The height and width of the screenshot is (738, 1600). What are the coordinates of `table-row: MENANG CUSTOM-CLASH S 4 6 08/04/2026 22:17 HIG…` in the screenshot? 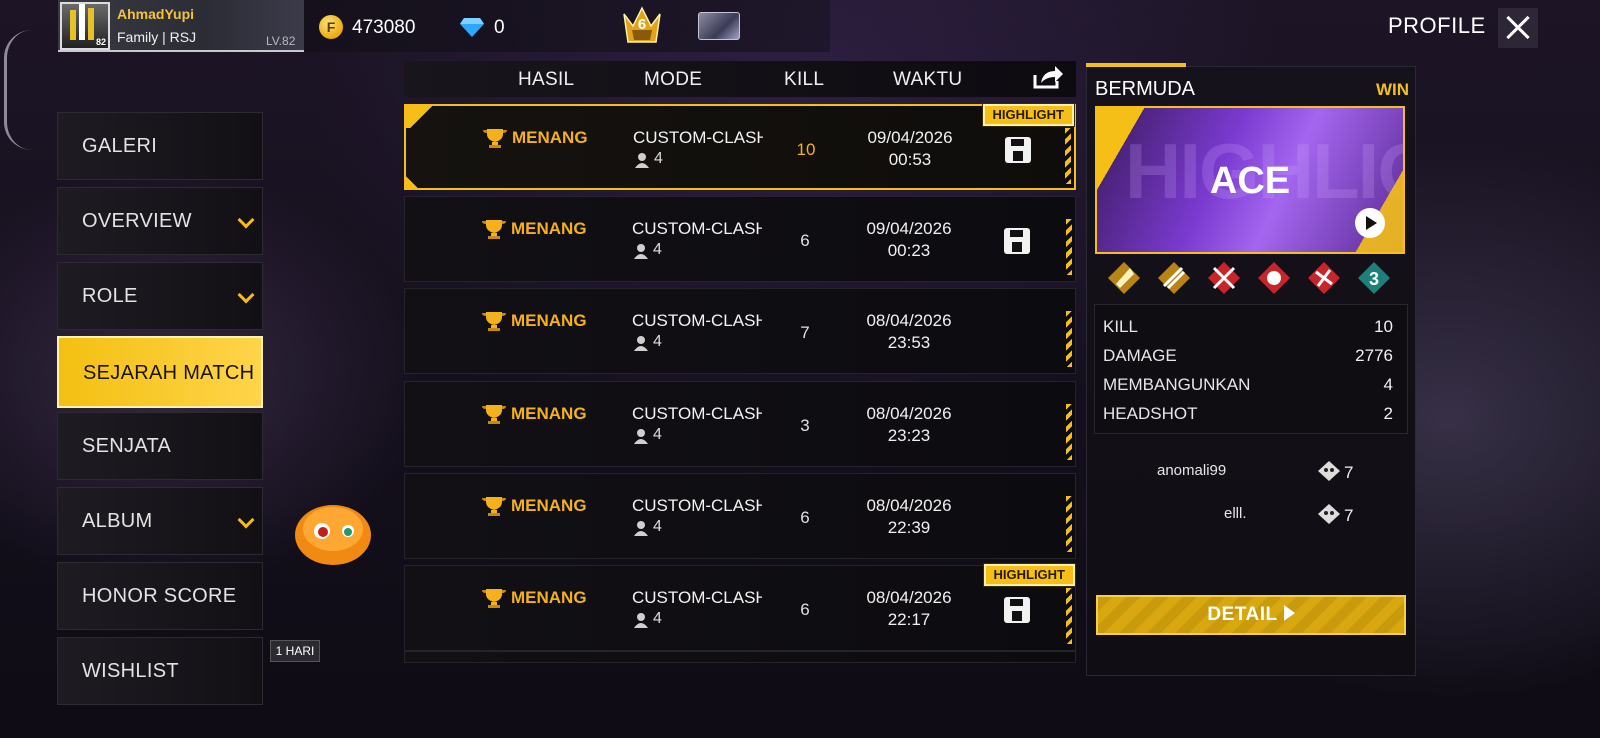 It's located at (740, 607).